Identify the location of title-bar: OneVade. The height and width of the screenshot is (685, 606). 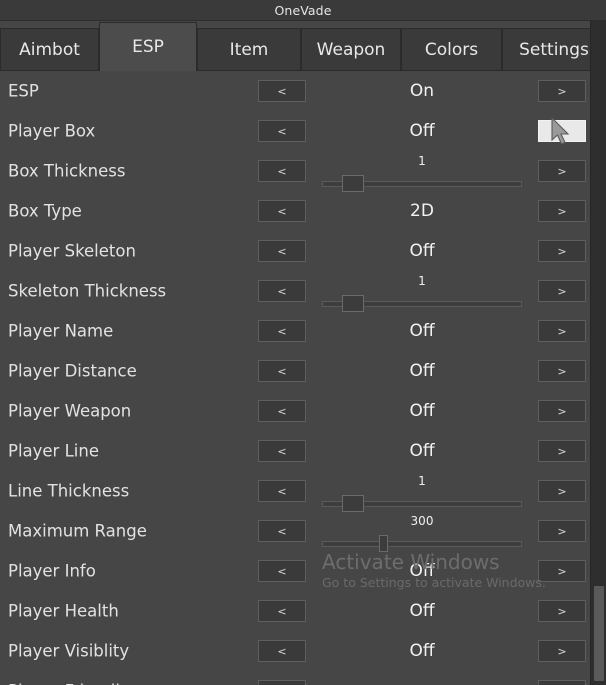
(303, 10).